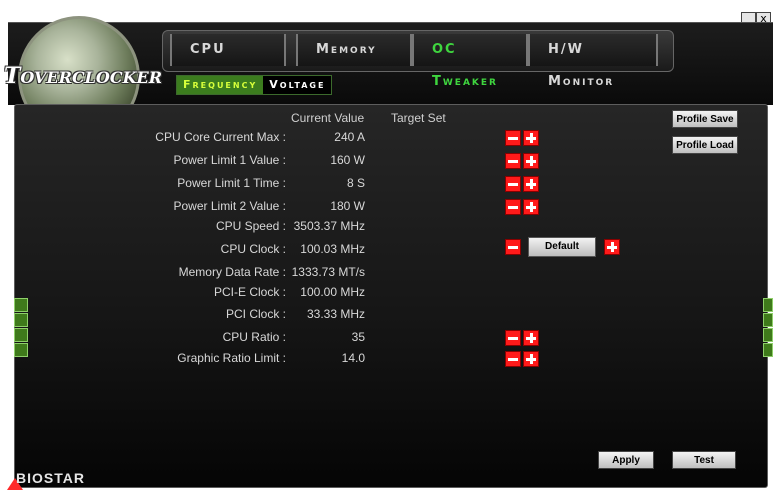 The width and height of the screenshot is (773, 491). What do you see at coordinates (328, 118) in the screenshot?
I see `column-header-current-value: Current Value` at bounding box center [328, 118].